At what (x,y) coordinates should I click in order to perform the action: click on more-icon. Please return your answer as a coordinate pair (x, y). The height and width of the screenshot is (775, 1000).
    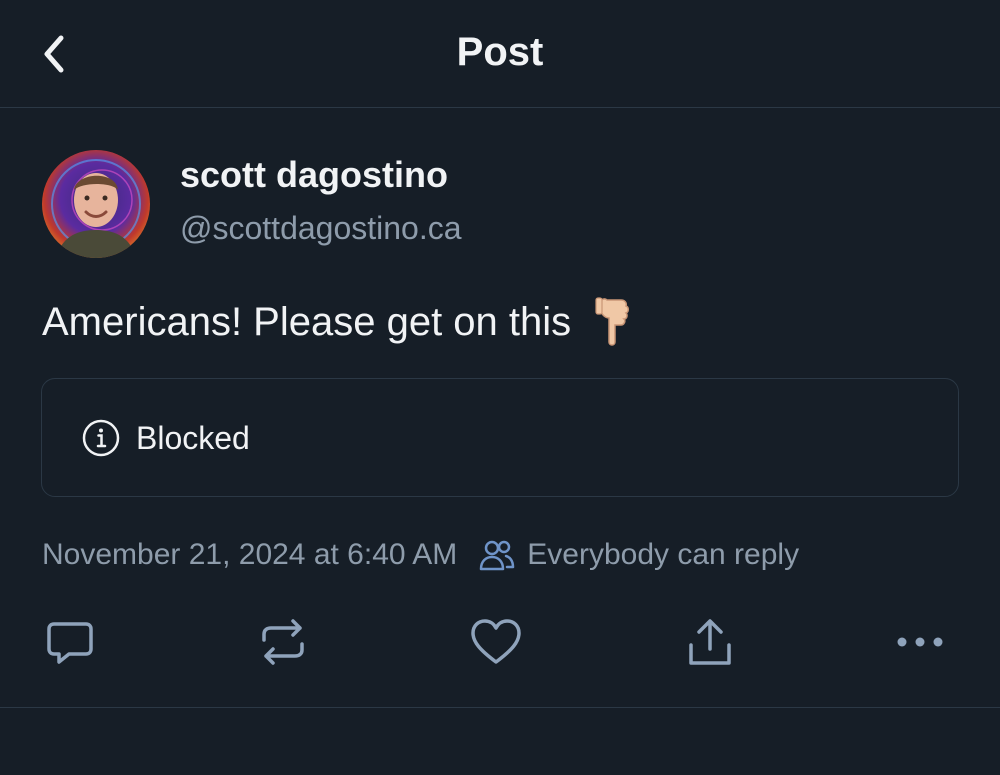
    Looking at the image, I should click on (920, 642).